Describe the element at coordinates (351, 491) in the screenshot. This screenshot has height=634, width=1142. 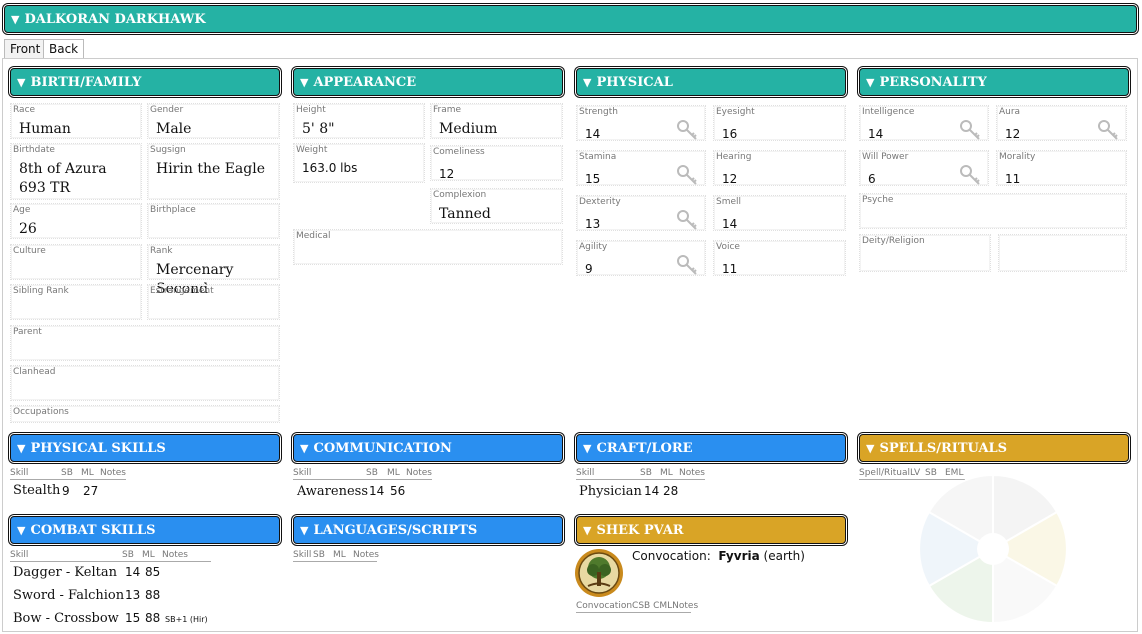
I see `table-row: Awareness 14 56` at that location.